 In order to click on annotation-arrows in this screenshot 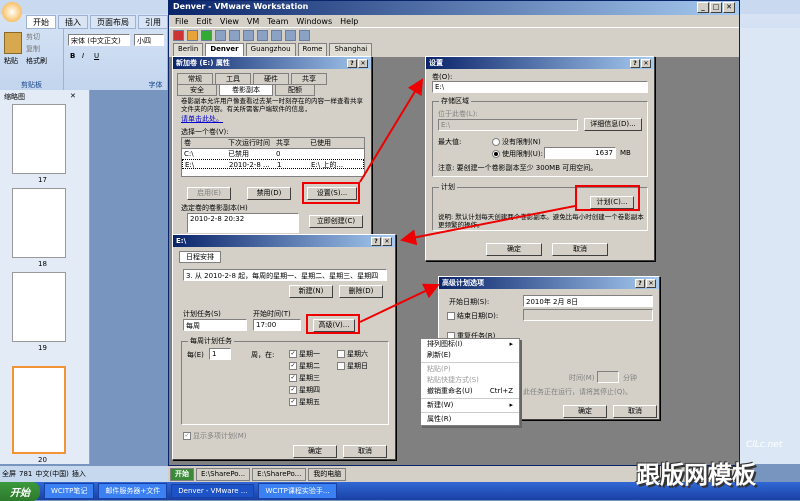, I will do `click(467, 200)`.